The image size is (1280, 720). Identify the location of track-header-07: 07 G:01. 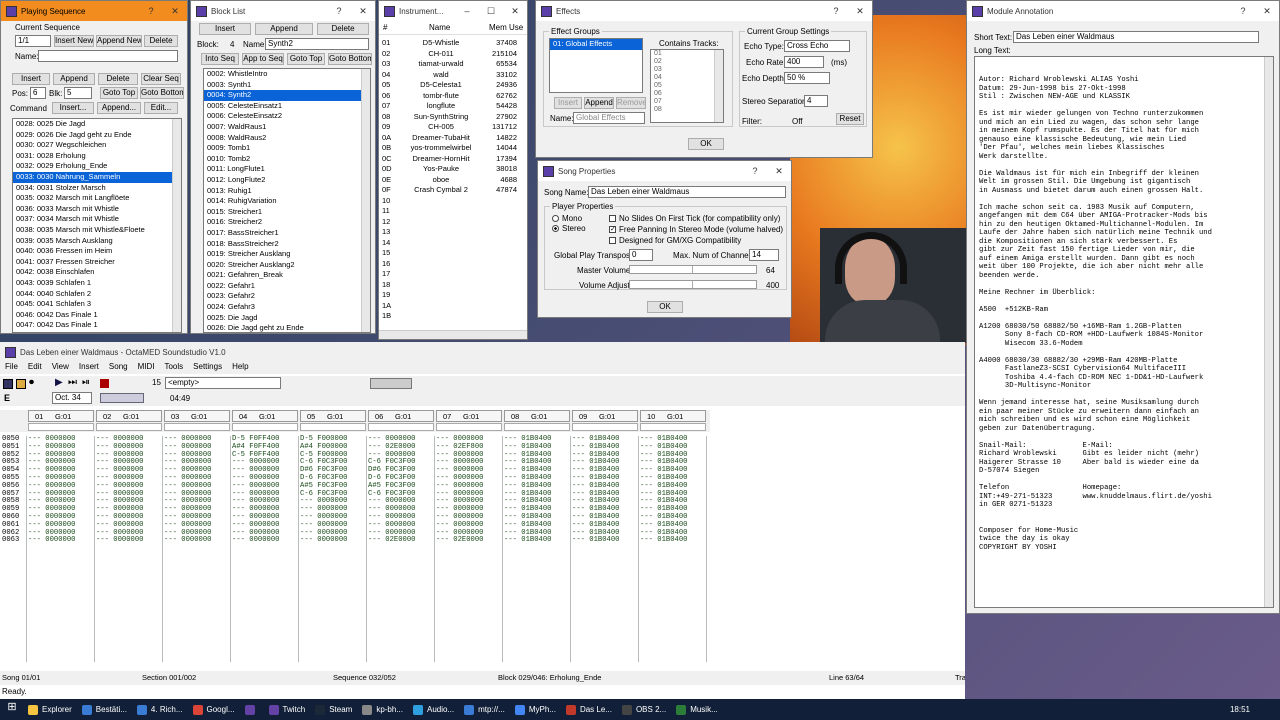
(469, 416).